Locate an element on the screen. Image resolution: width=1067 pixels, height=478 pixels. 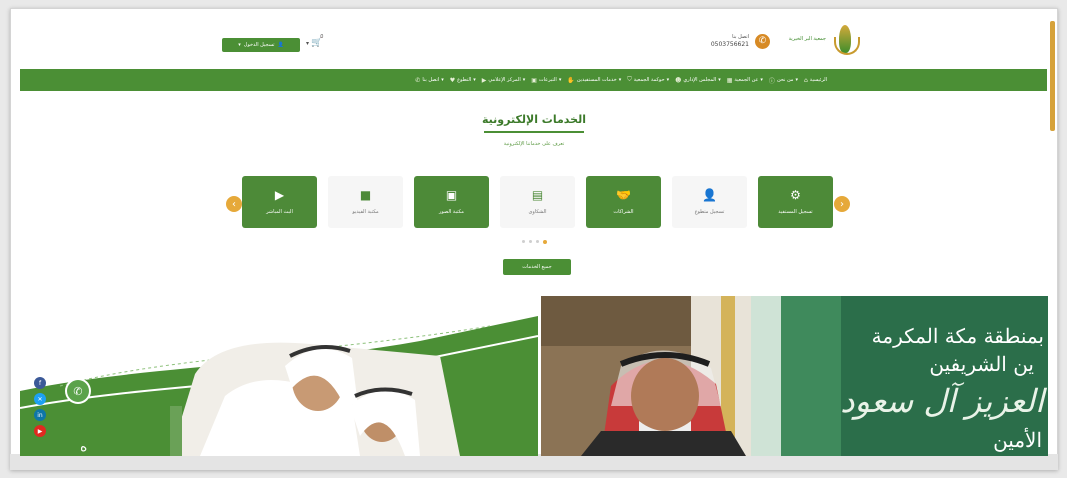
service-card: ▣ مكتبة الصور is located at coordinates (451, 202).